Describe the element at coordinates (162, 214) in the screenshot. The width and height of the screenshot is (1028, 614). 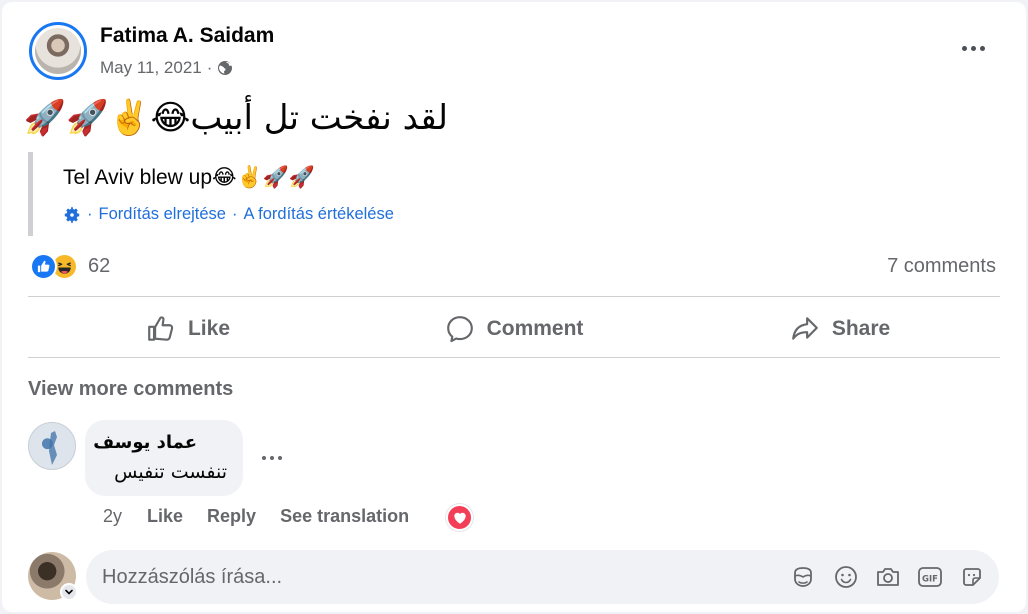
I see `hide-translation-link: Fordítás elrejtése` at that location.